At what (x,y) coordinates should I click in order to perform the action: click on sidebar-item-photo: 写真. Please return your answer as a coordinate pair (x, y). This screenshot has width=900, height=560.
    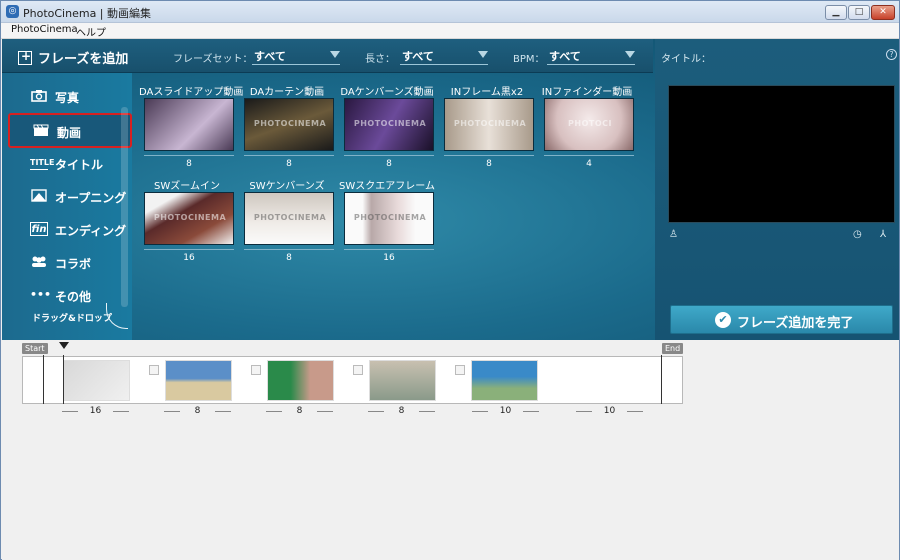
    Looking at the image, I should click on (70, 97).